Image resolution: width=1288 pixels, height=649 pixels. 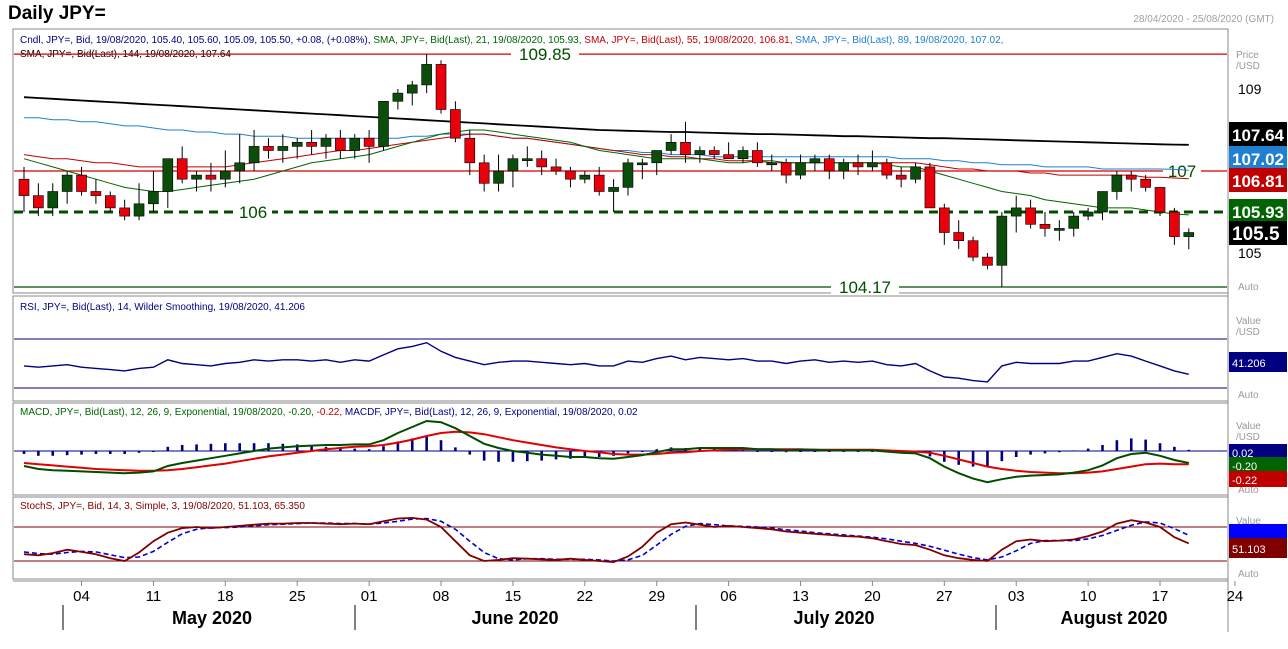 What do you see at coordinates (1258, 135) in the screenshot?
I see `sma144-badge: 107.64` at bounding box center [1258, 135].